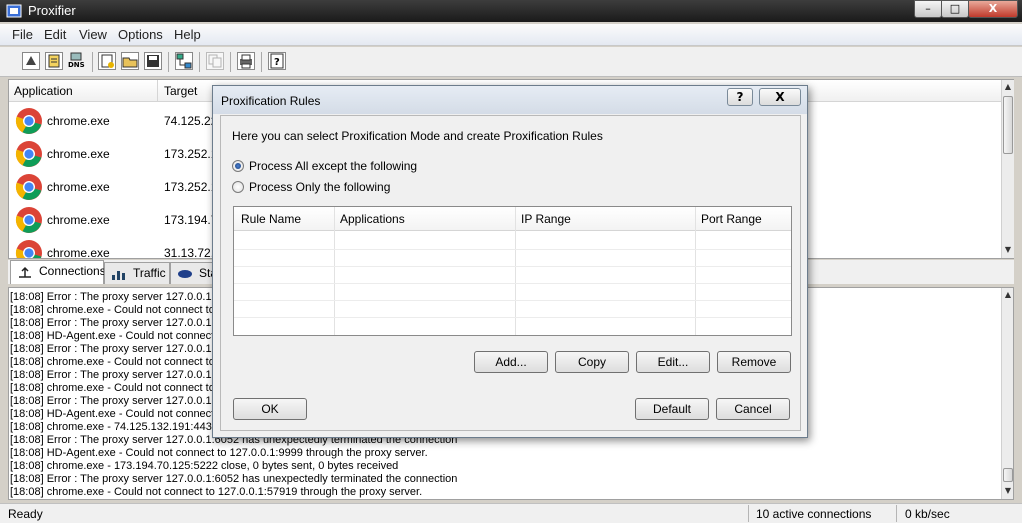 The image size is (1022, 523). Describe the element at coordinates (191, 220) in the screenshot. I see `row-target: 173.194.7` at that location.